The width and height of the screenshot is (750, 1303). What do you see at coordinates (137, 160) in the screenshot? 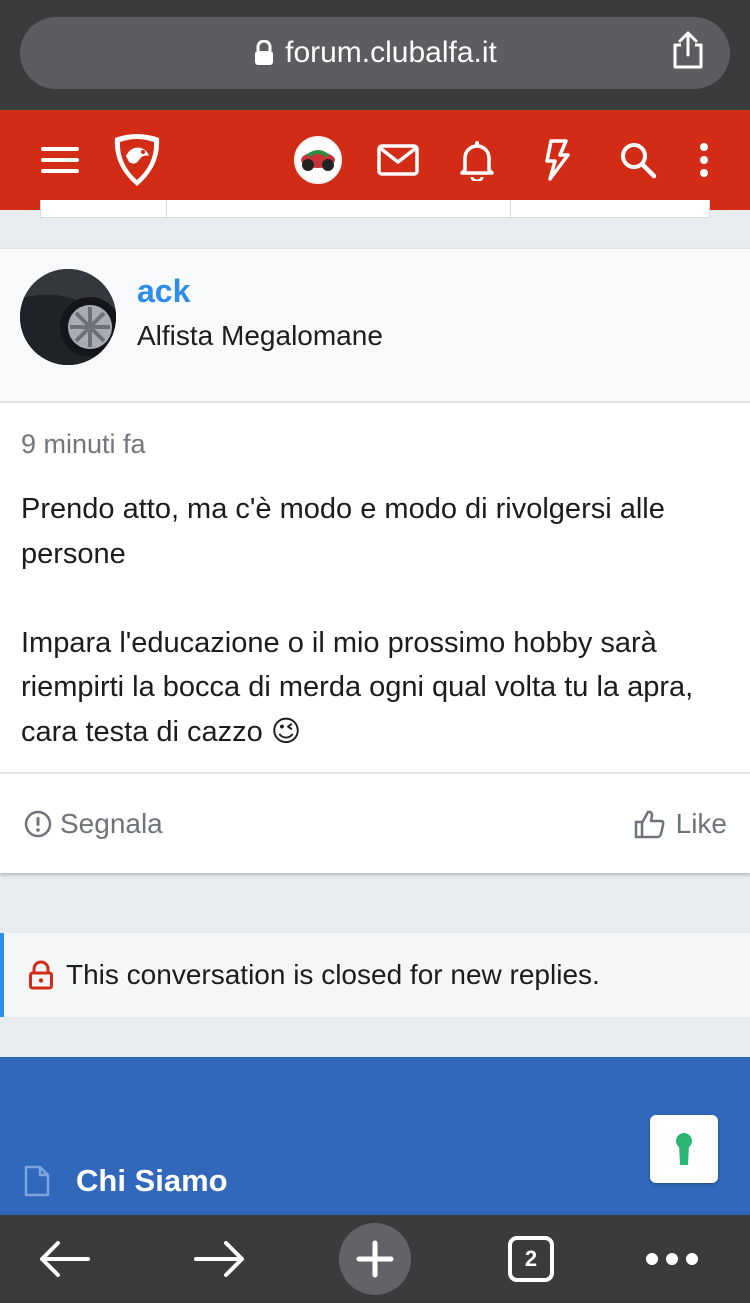
I see `site-logo` at bounding box center [137, 160].